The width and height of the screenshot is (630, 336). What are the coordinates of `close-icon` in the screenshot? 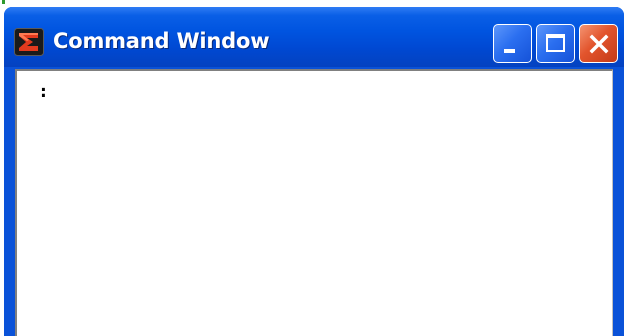 It's located at (599, 44).